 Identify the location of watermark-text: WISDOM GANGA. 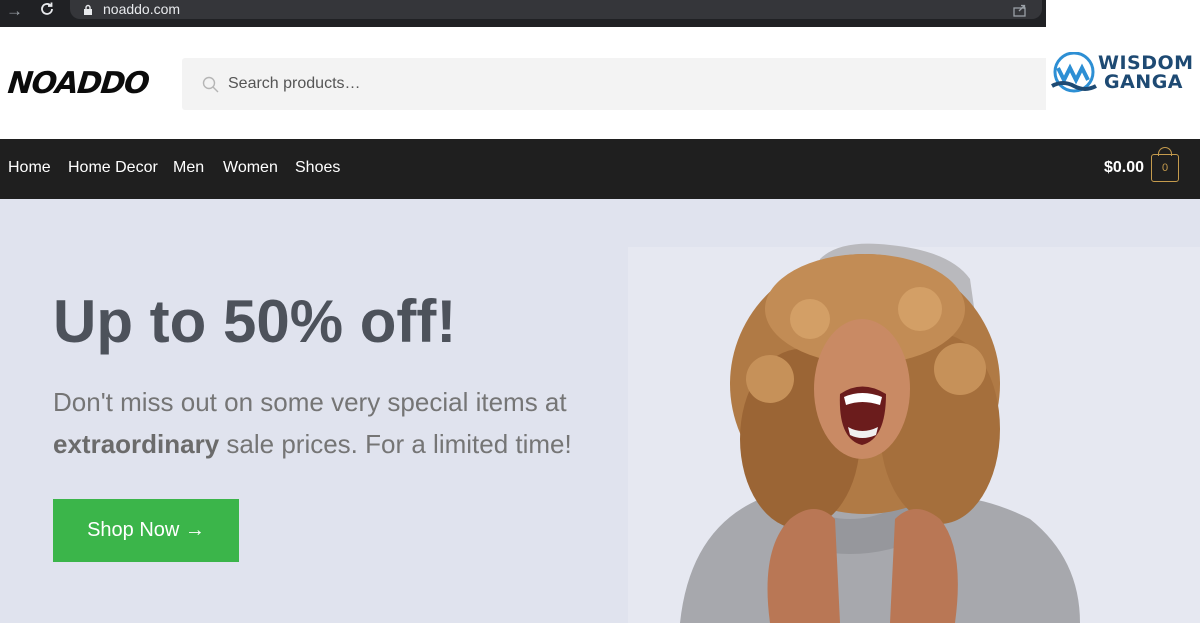
(1146, 73).